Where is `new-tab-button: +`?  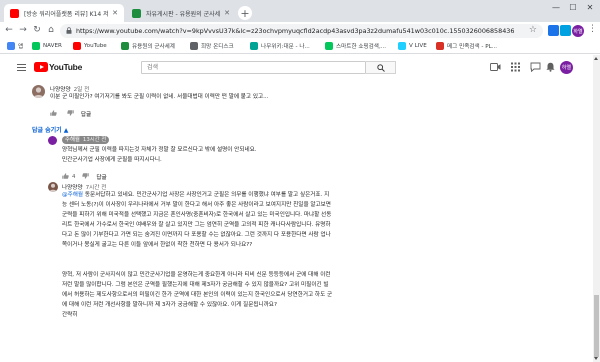
new-tab-button: + is located at coordinates (245, 13).